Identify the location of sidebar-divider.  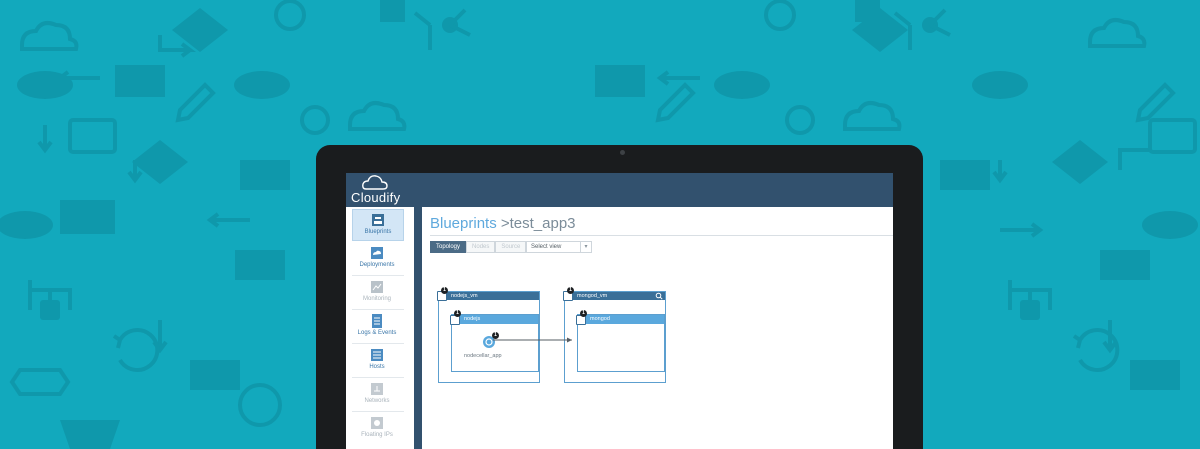
(418, 328).